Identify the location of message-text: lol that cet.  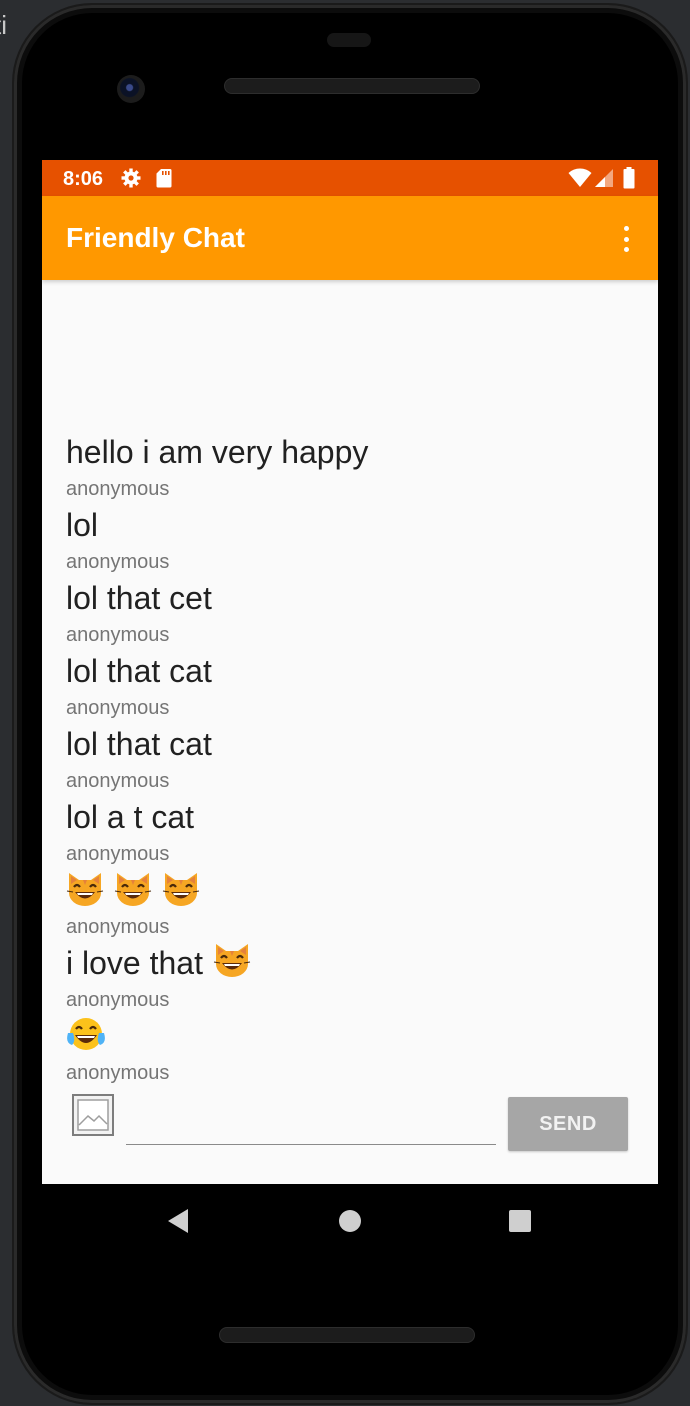
(139, 598).